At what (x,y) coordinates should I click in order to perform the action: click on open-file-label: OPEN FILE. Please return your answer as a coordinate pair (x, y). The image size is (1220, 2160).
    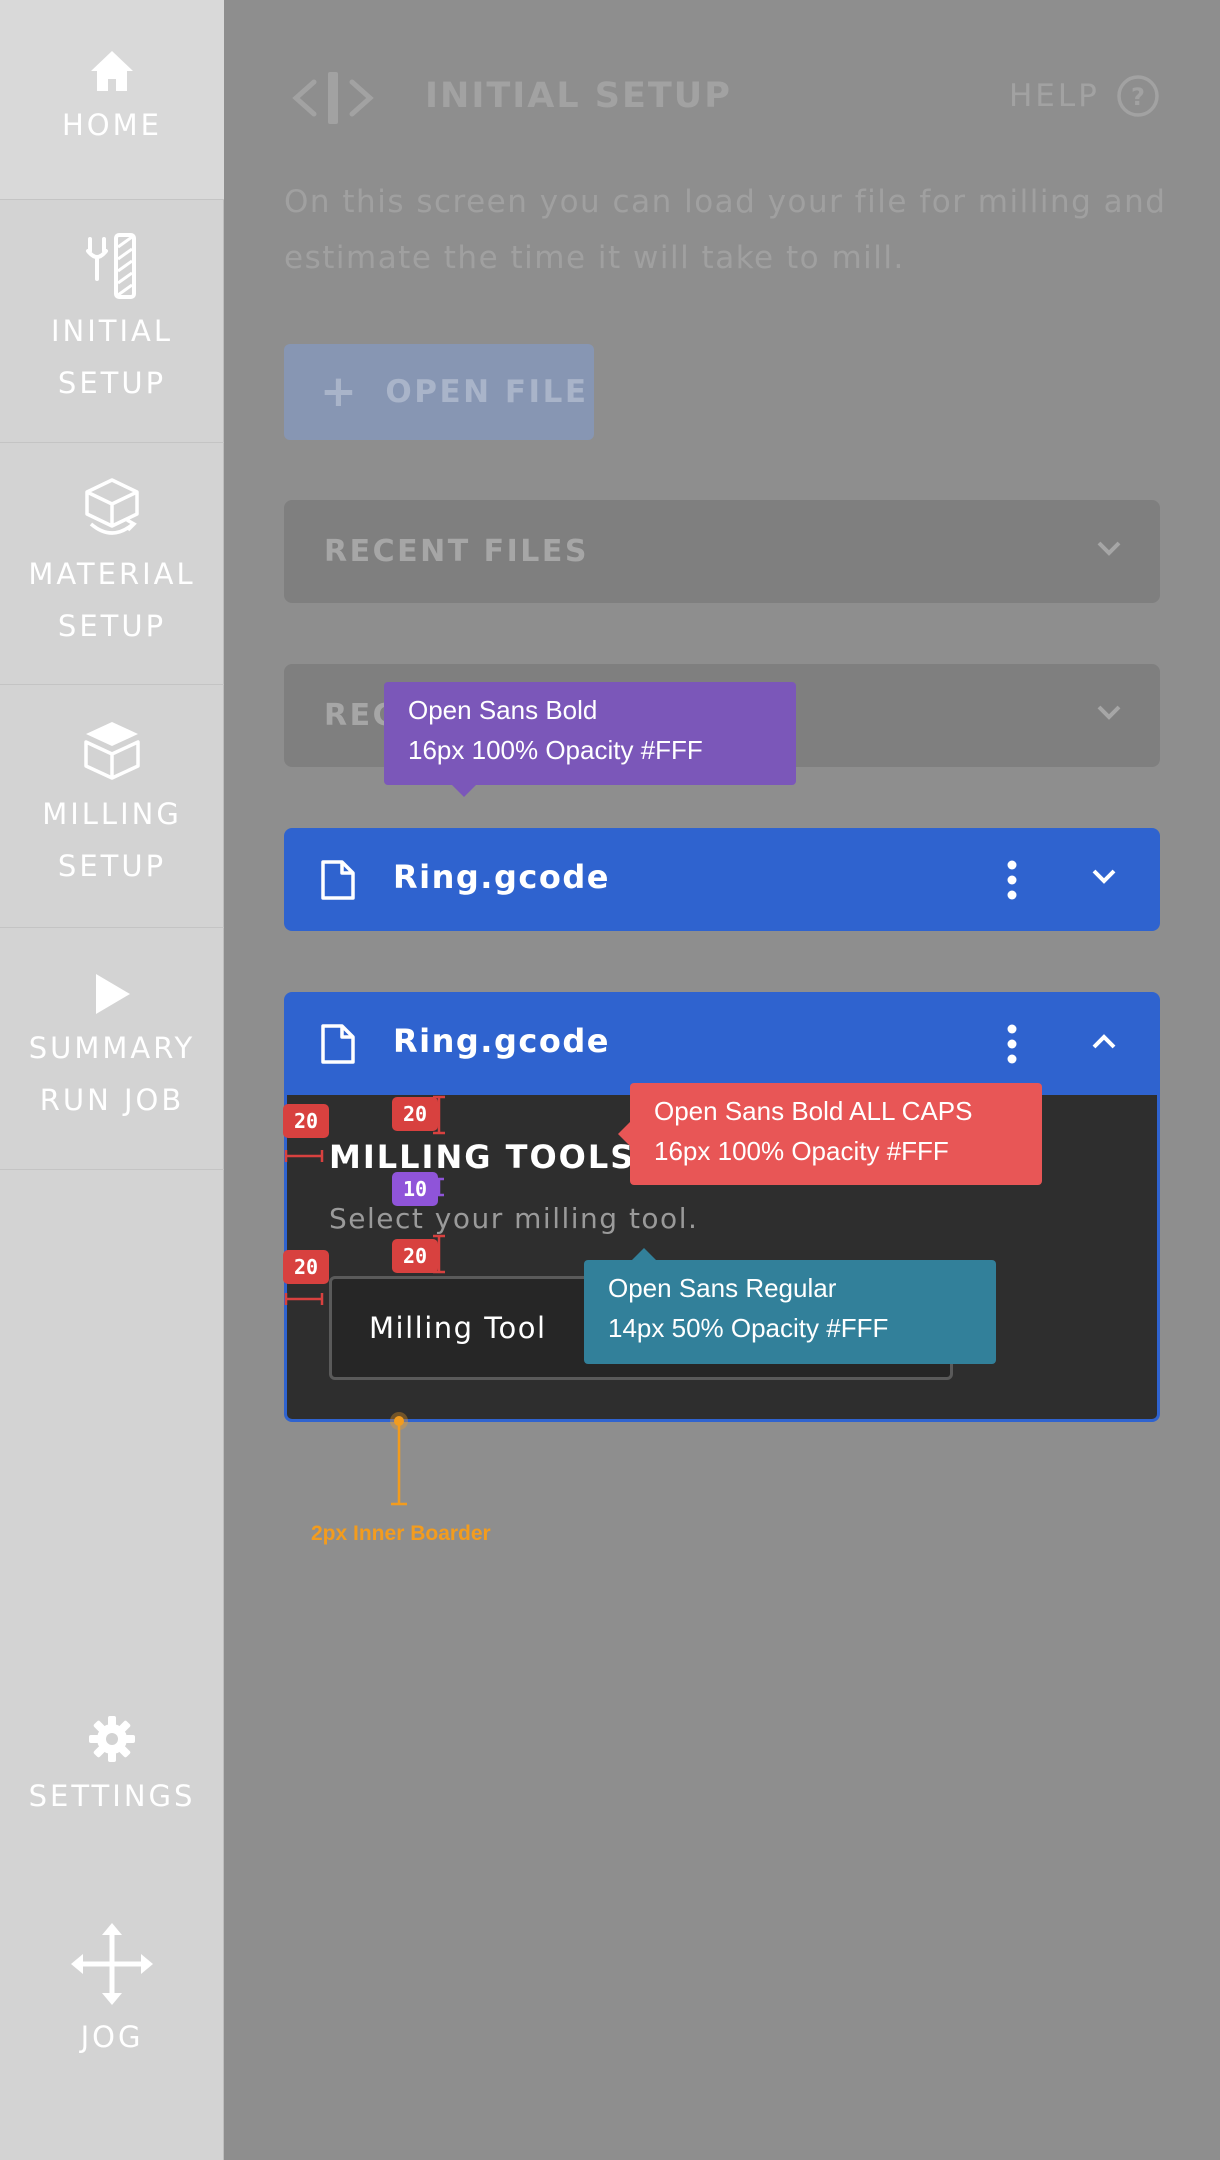
    Looking at the image, I should click on (487, 392).